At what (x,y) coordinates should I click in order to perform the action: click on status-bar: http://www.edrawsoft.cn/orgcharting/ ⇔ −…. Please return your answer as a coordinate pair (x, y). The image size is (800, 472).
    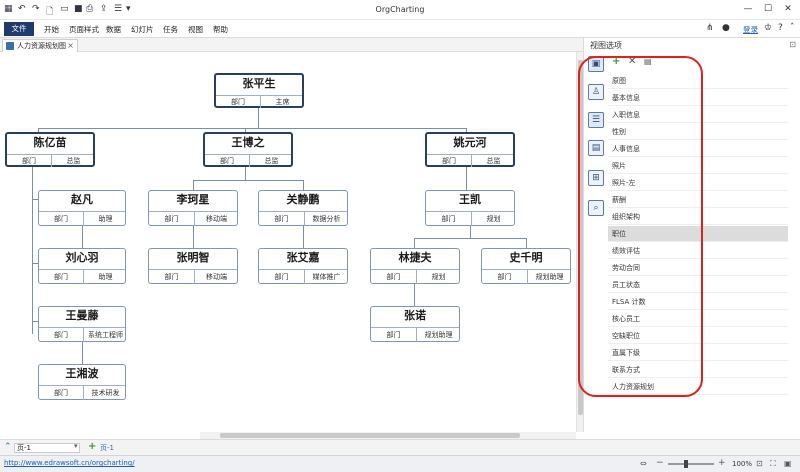
    Looking at the image, I should click on (400, 463).